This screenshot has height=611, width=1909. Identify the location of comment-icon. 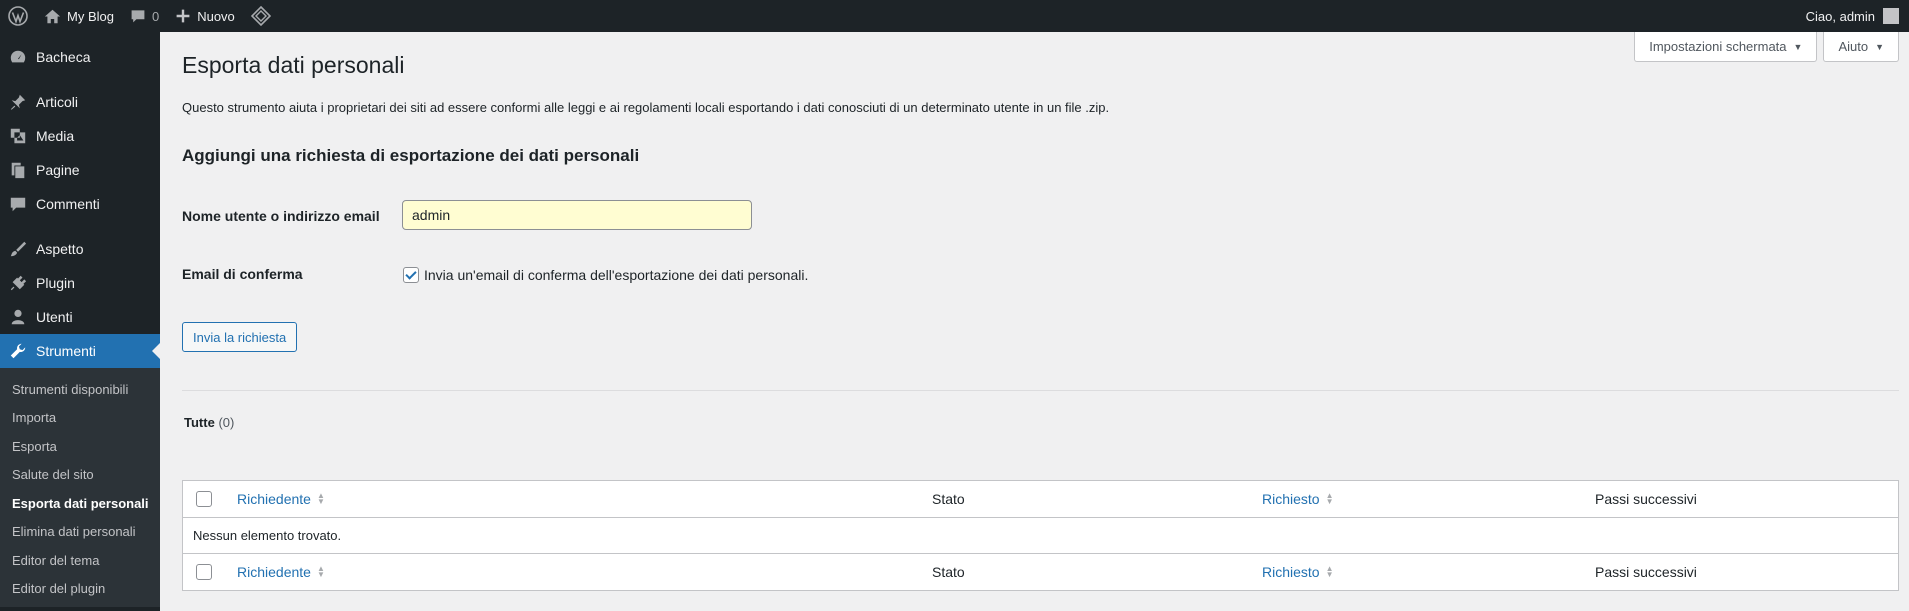
(18, 204).